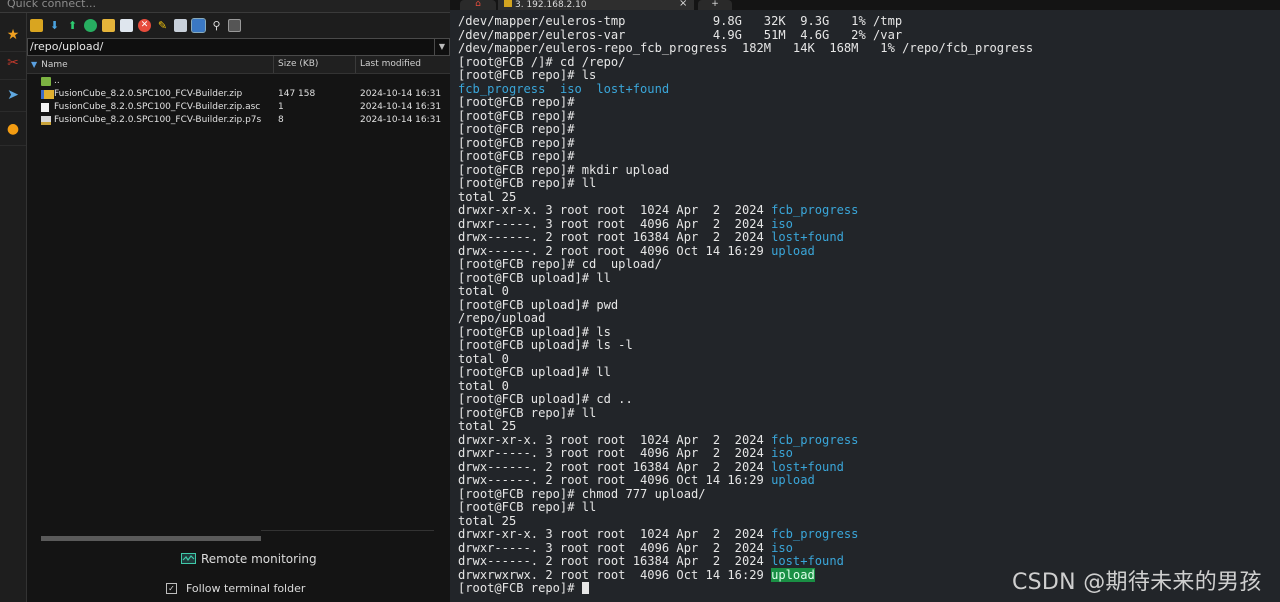 The image size is (1280, 602). Describe the element at coordinates (249, 559) in the screenshot. I see `remote-monitoring-button: Remote monitoring` at that location.